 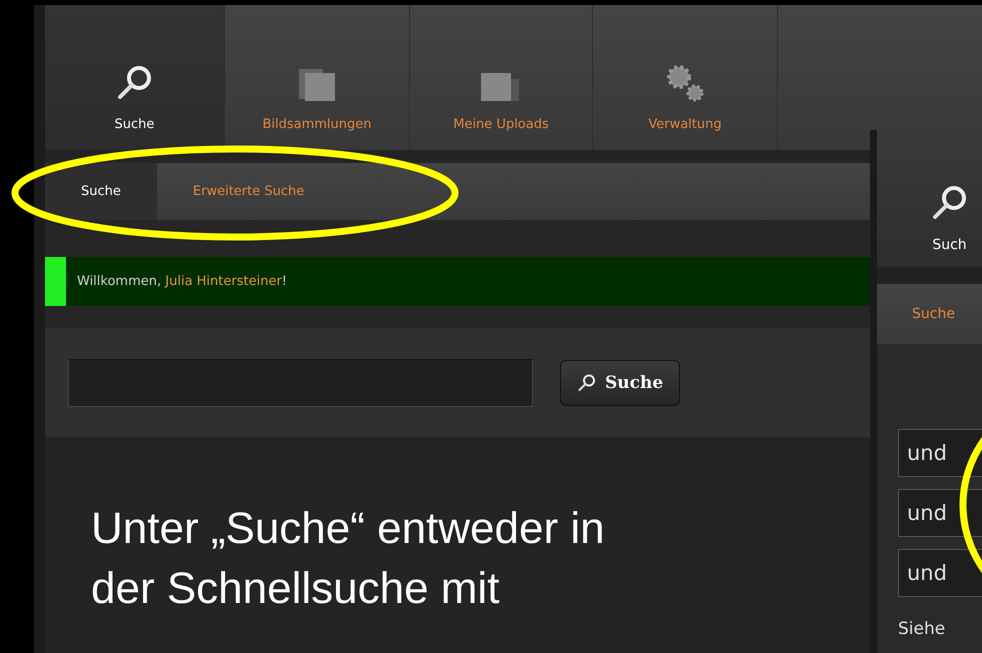 I want to click on subtab: Erweiterte Suche, so click(x=248, y=191).